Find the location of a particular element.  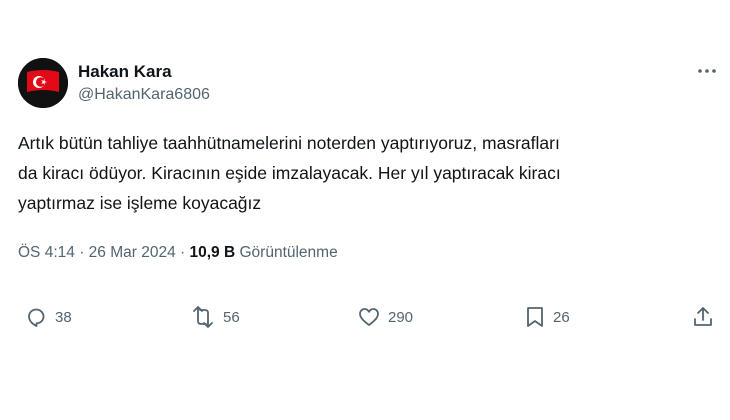

views-count: 10,9 B is located at coordinates (212, 252).